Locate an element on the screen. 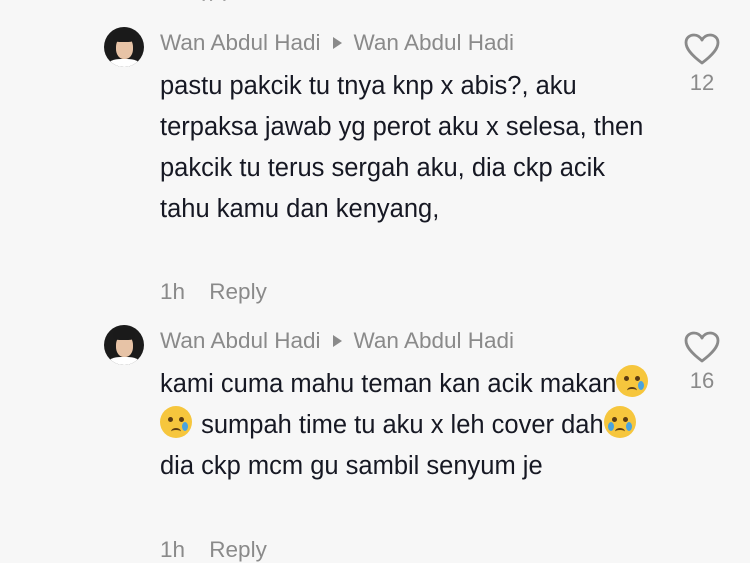  like-button: 12 is located at coordinates (702, 64).